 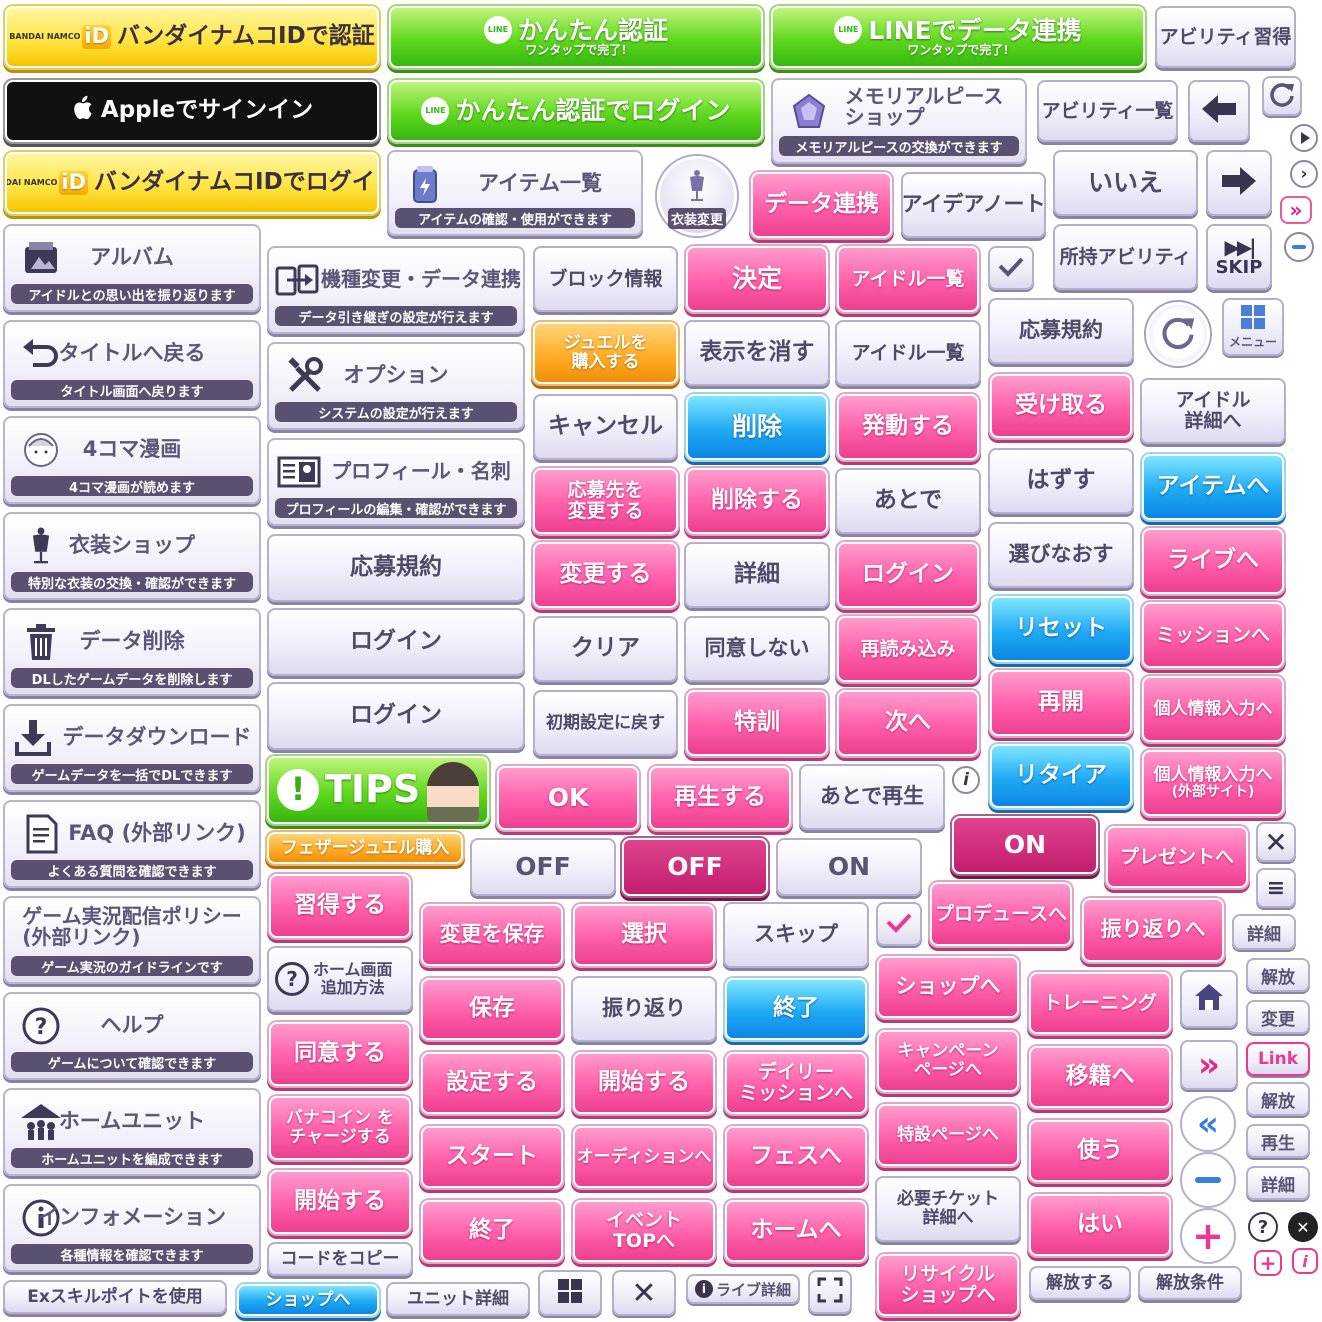 What do you see at coordinates (340, 906) in the screenshot?
I see `learn-button: 習得する` at bounding box center [340, 906].